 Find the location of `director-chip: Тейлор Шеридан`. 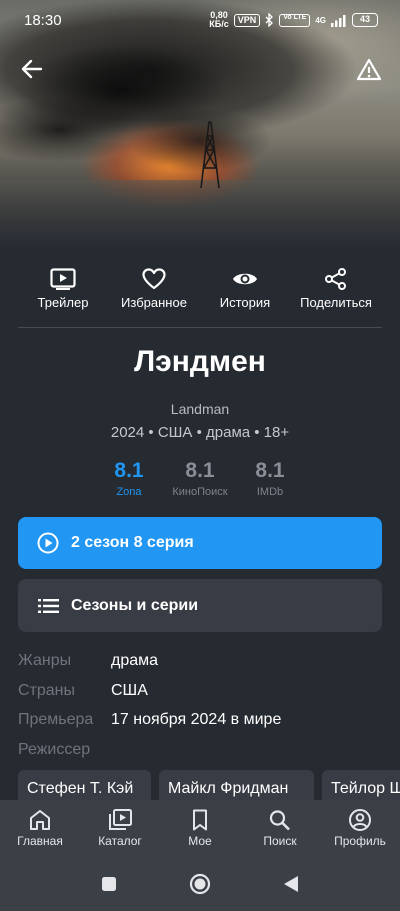

director-chip: Тейлор Шеридан is located at coordinates (361, 787).